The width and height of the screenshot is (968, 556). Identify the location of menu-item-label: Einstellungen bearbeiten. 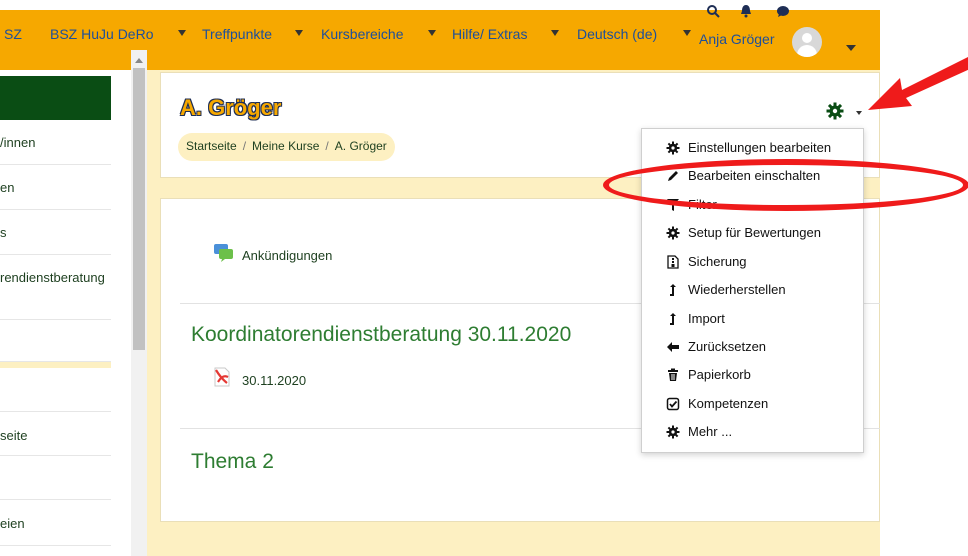
(760, 147).